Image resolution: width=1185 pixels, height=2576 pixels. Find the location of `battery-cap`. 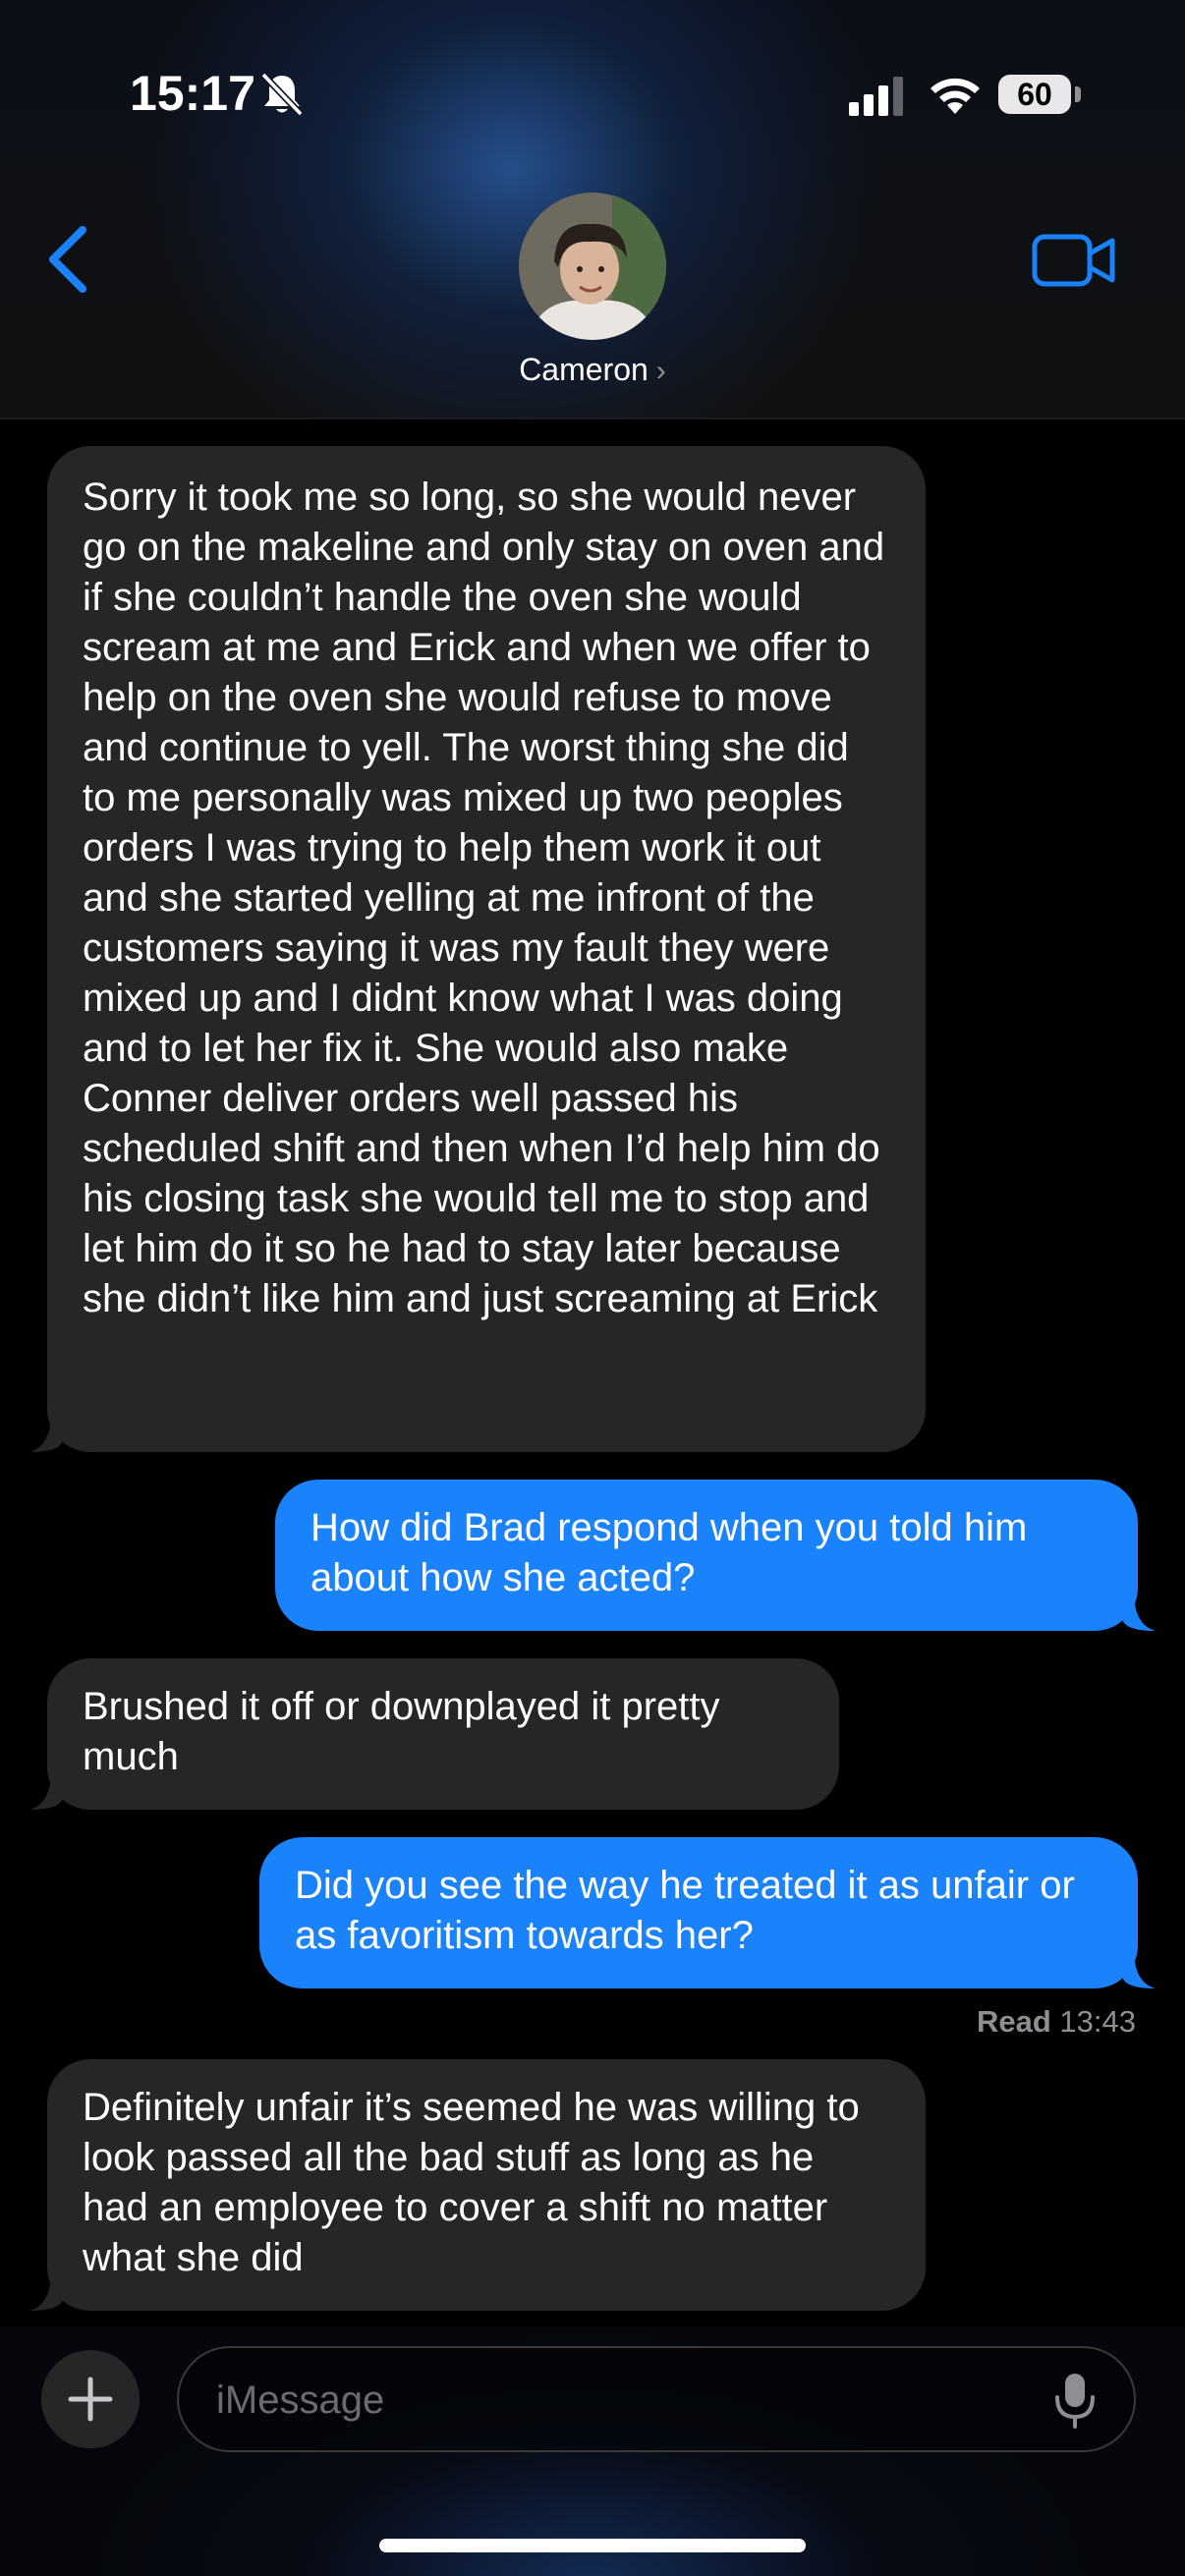

battery-cap is located at coordinates (1078, 94).